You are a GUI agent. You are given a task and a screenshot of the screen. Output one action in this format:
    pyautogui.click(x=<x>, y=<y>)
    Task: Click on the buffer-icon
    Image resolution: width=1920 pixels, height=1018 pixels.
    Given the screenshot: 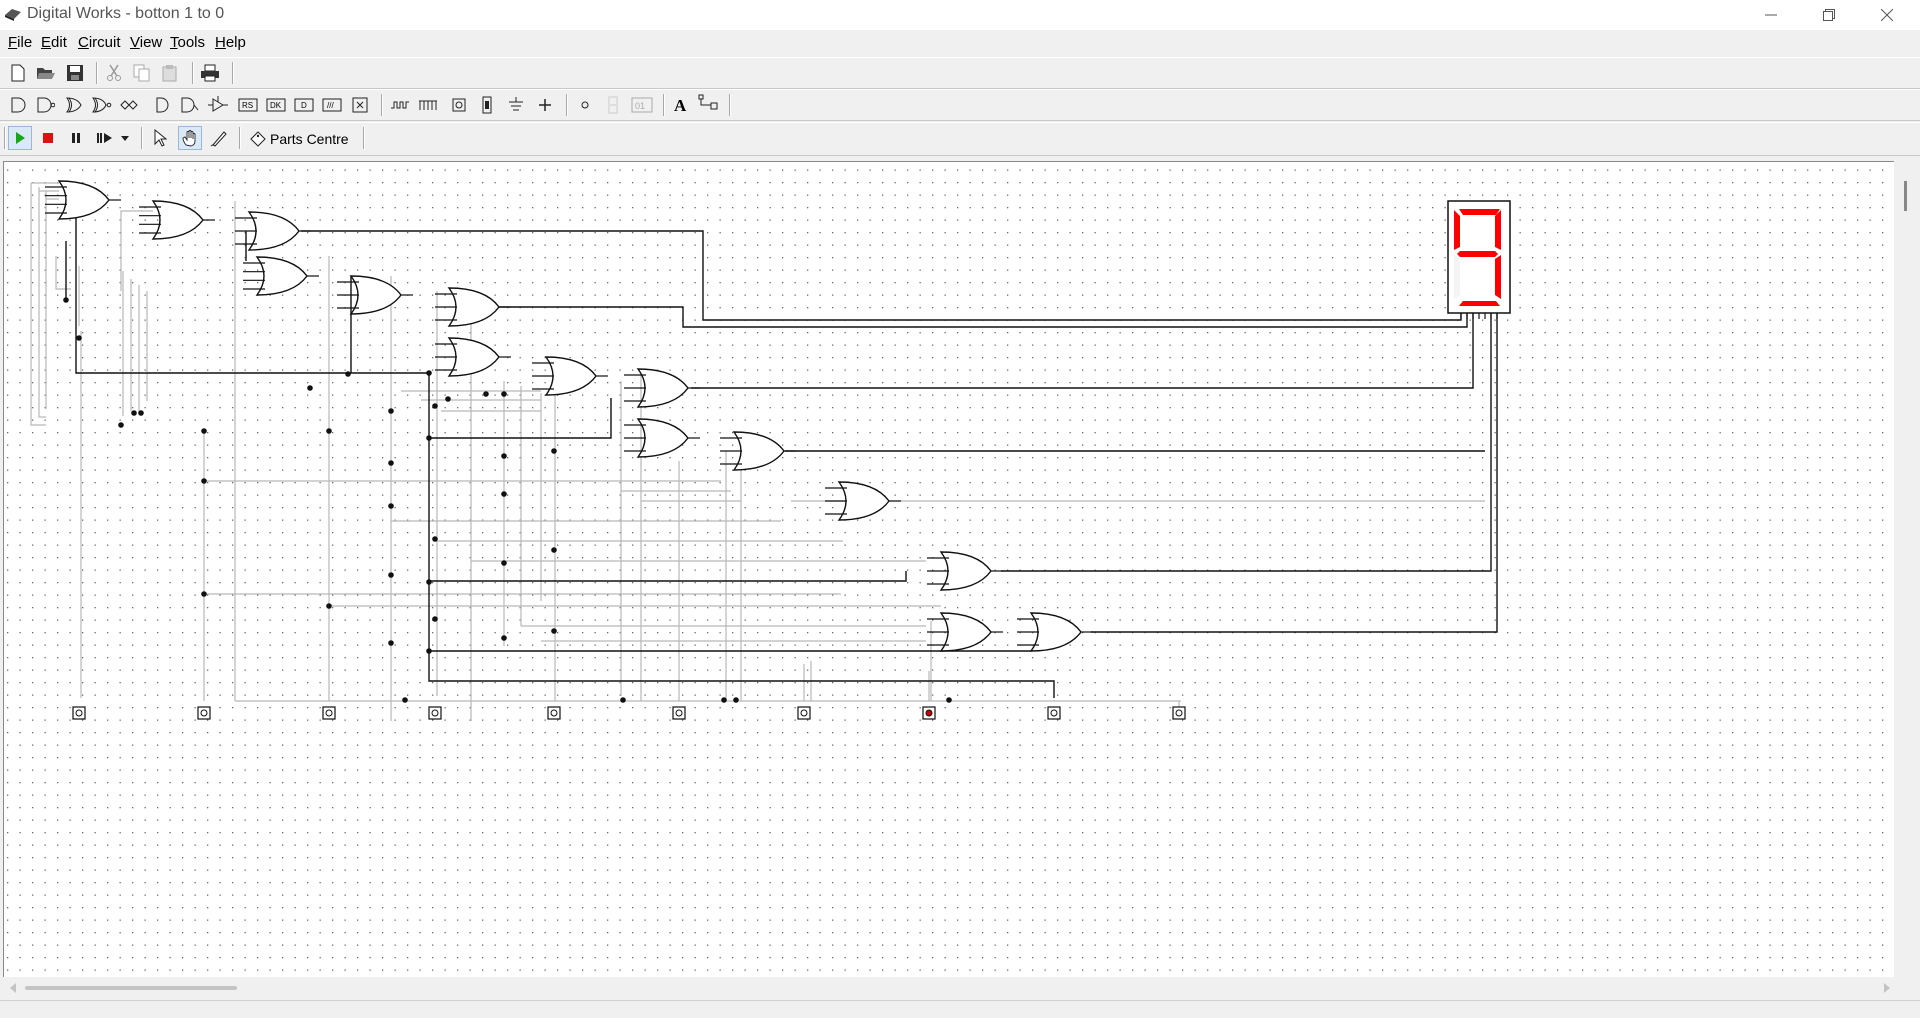 What is the action you would take?
    pyautogui.click(x=162, y=105)
    